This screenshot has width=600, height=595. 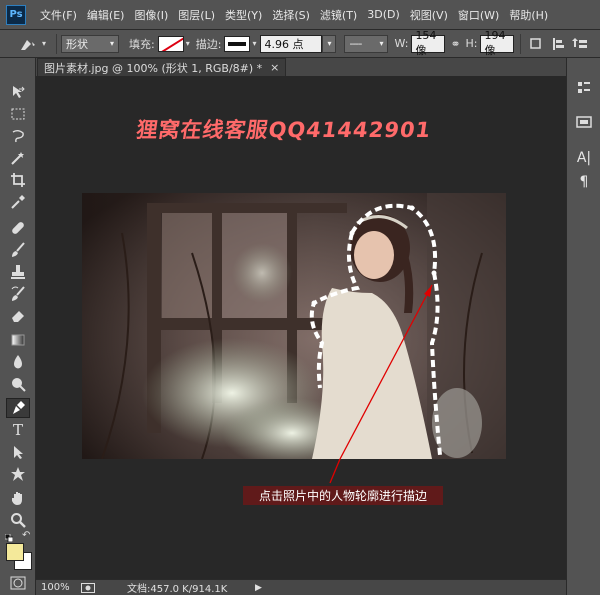 What do you see at coordinates (343, 495) in the screenshot?
I see `annotation-caption: 点击照片中的人物轮廓进行描边` at bounding box center [343, 495].